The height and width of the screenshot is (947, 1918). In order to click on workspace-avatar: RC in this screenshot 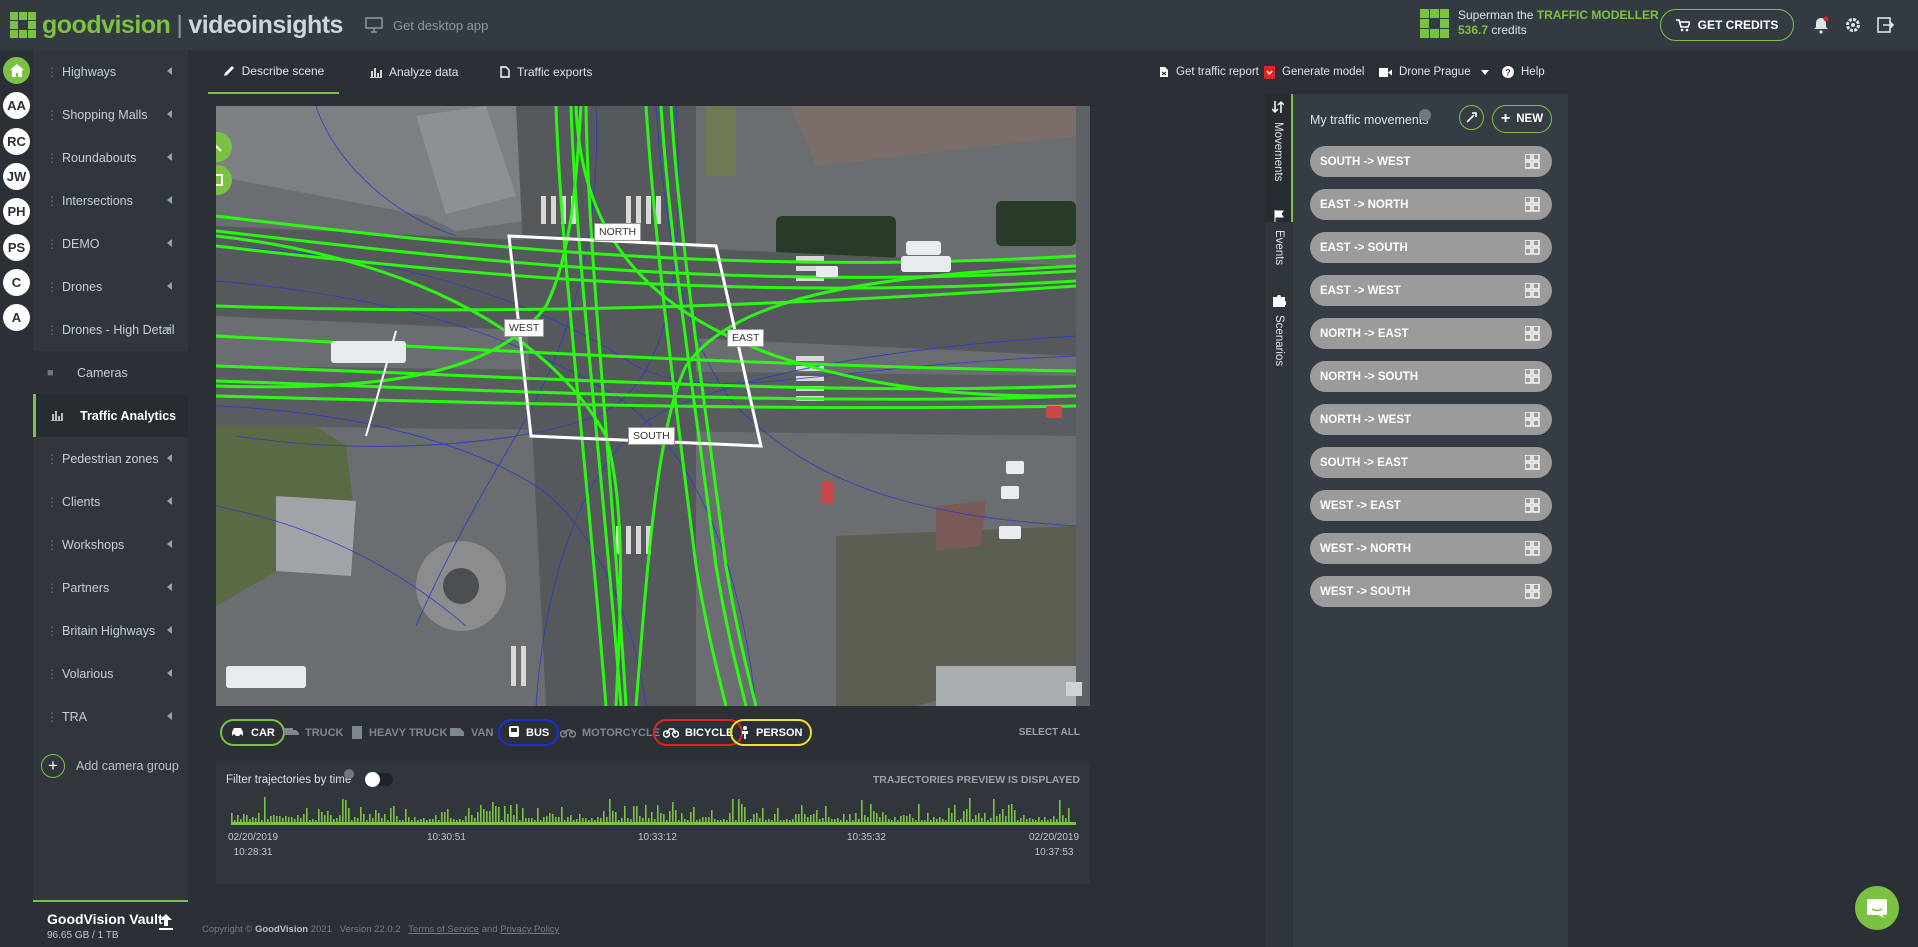, I will do `click(16, 141)`.